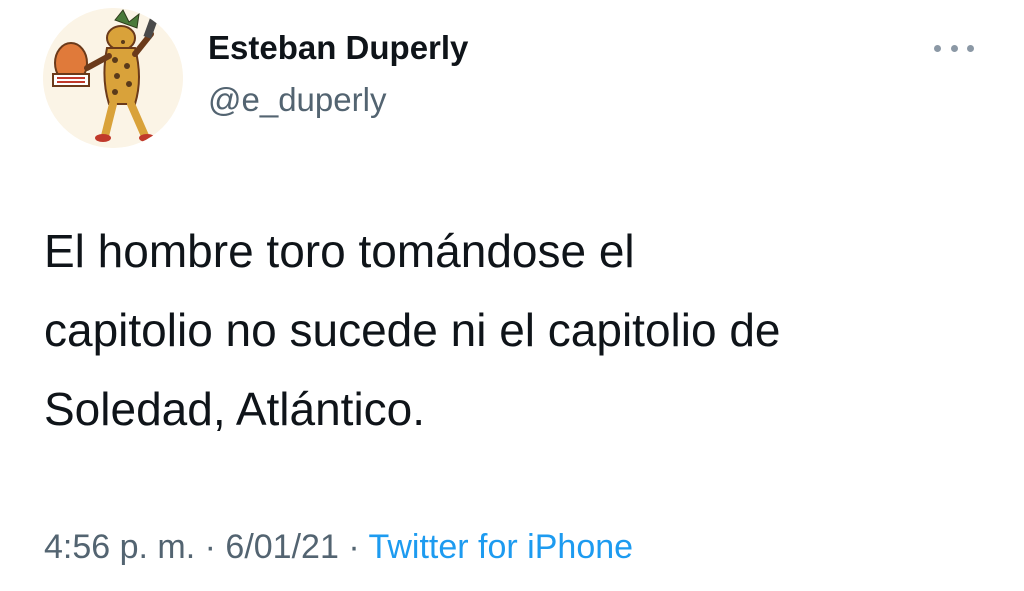 This screenshot has width=1024, height=591. What do you see at coordinates (500, 547) in the screenshot?
I see `tweet-source-link: Twitter for iPhone` at bounding box center [500, 547].